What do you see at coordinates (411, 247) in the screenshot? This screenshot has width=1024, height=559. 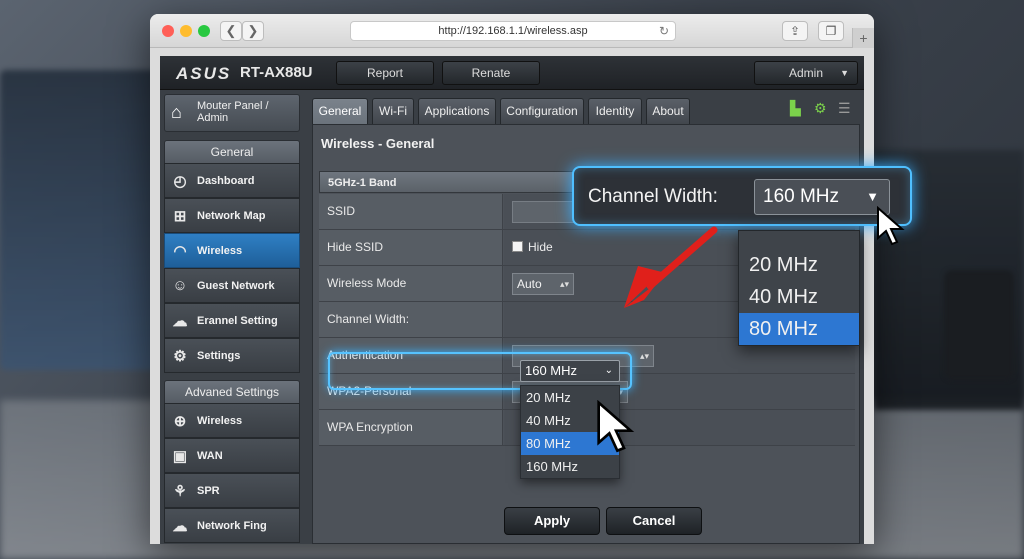 I see `label-hide-ssid: Hide SSID` at bounding box center [411, 247].